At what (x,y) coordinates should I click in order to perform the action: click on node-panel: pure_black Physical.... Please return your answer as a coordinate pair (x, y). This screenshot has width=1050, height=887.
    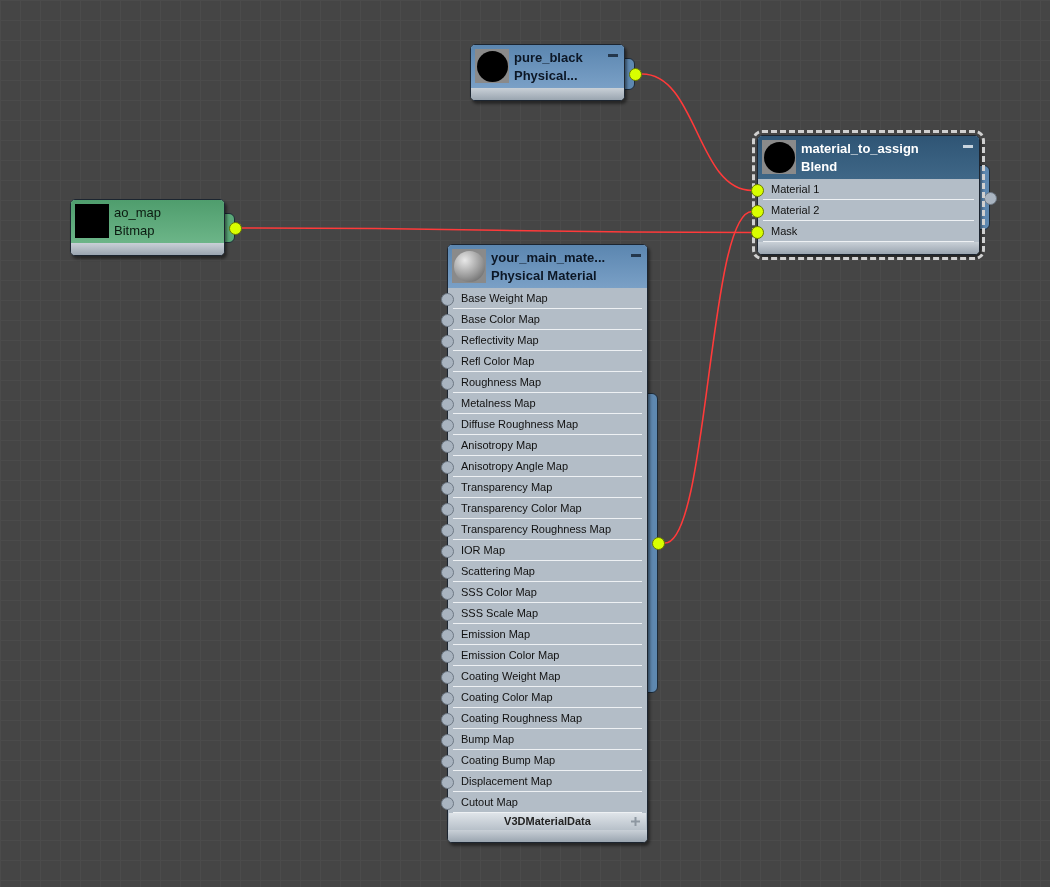
    Looking at the image, I should click on (547, 72).